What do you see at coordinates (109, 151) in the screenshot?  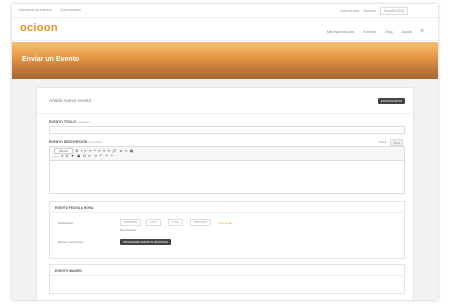 I see `align-right-icon: ≡` at bounding box center [109, 151].